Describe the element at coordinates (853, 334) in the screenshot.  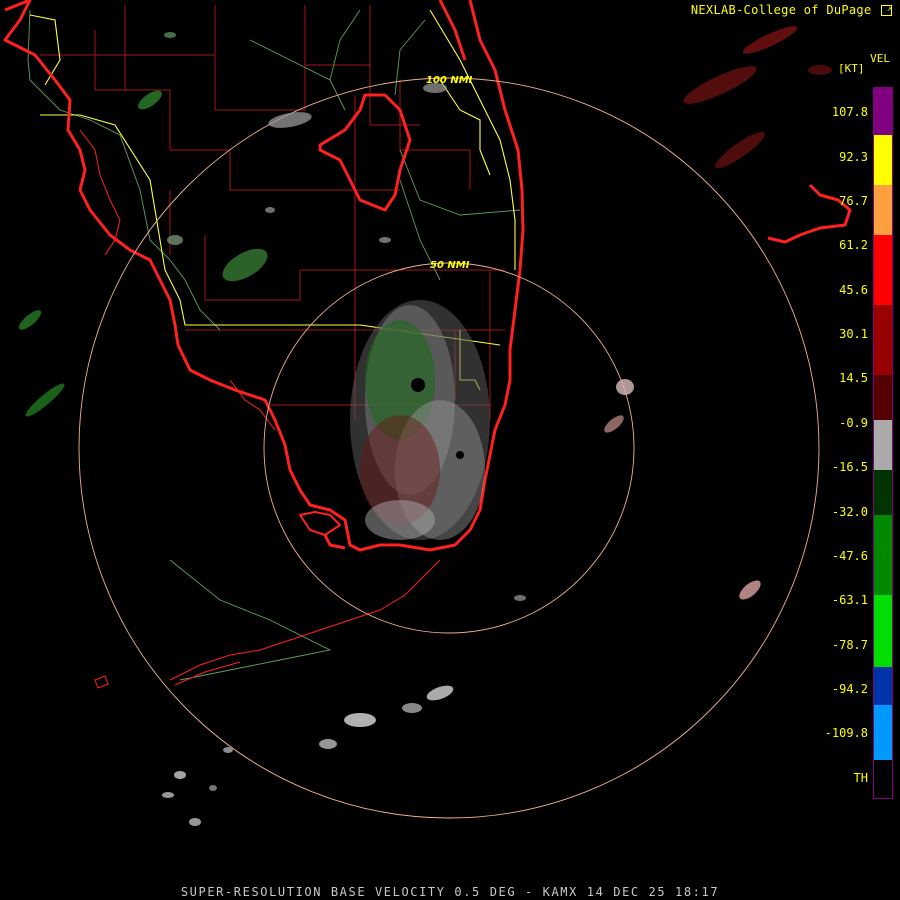
I see `scale-label: 30.1` at that location.